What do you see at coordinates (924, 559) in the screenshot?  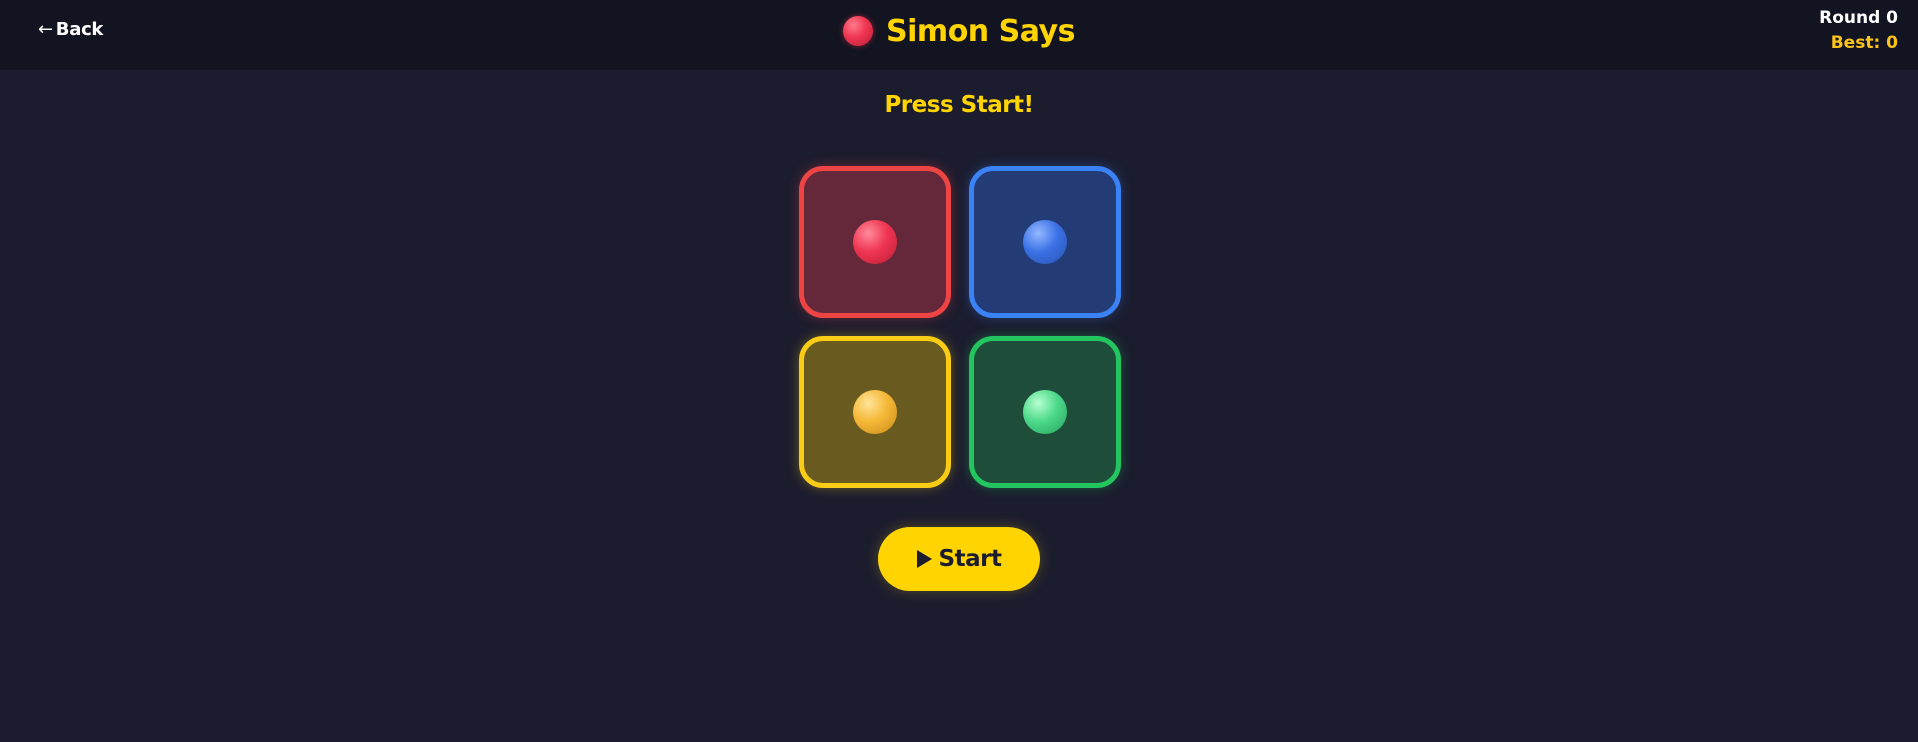 I see `play-icon` at bounding box center [924, 559].